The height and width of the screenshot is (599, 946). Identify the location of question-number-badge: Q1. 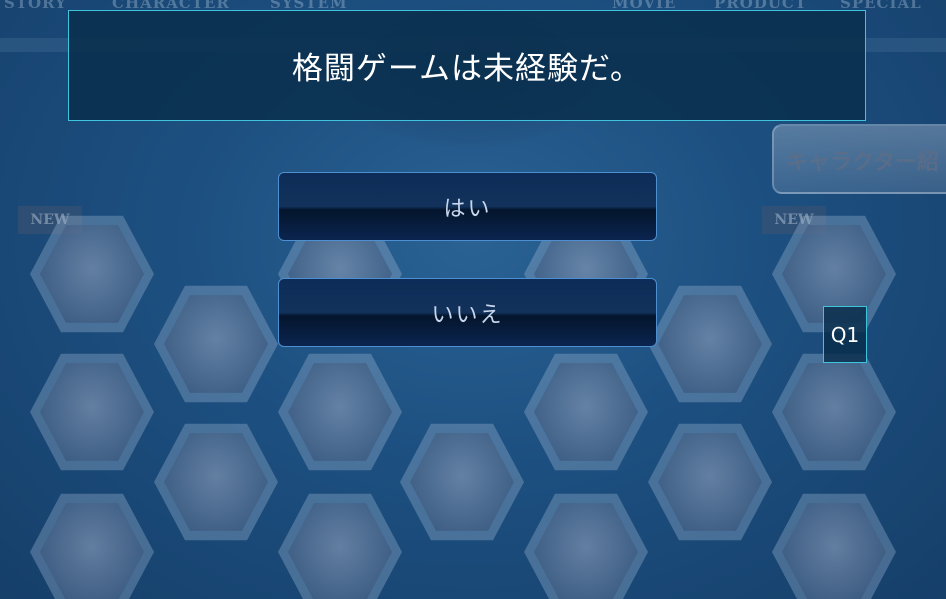
(845, 334).